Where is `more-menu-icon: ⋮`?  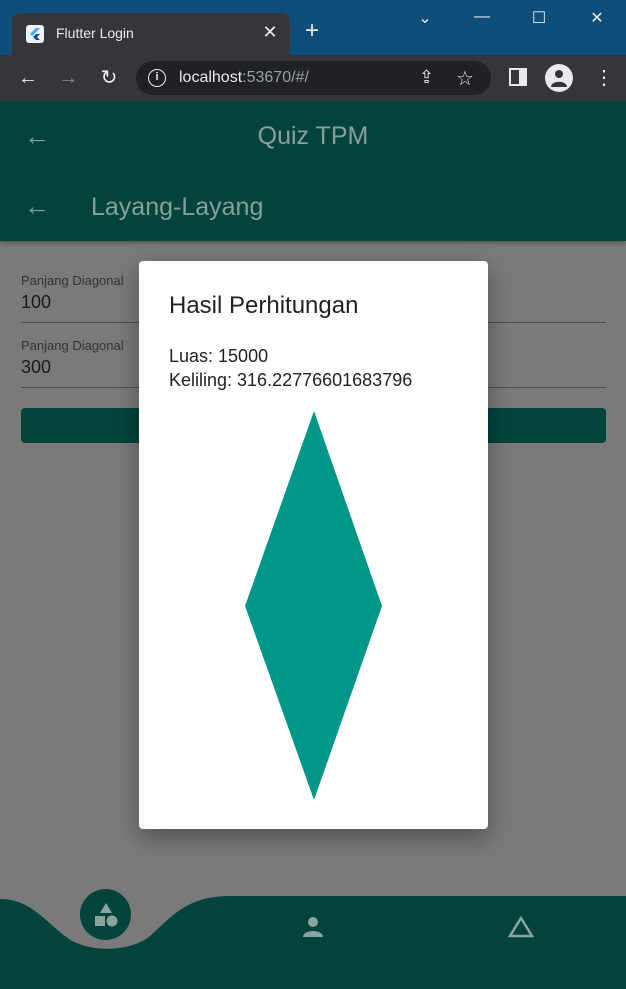
more-menu-icon: ⋮ is located at coordinates (604, 78).